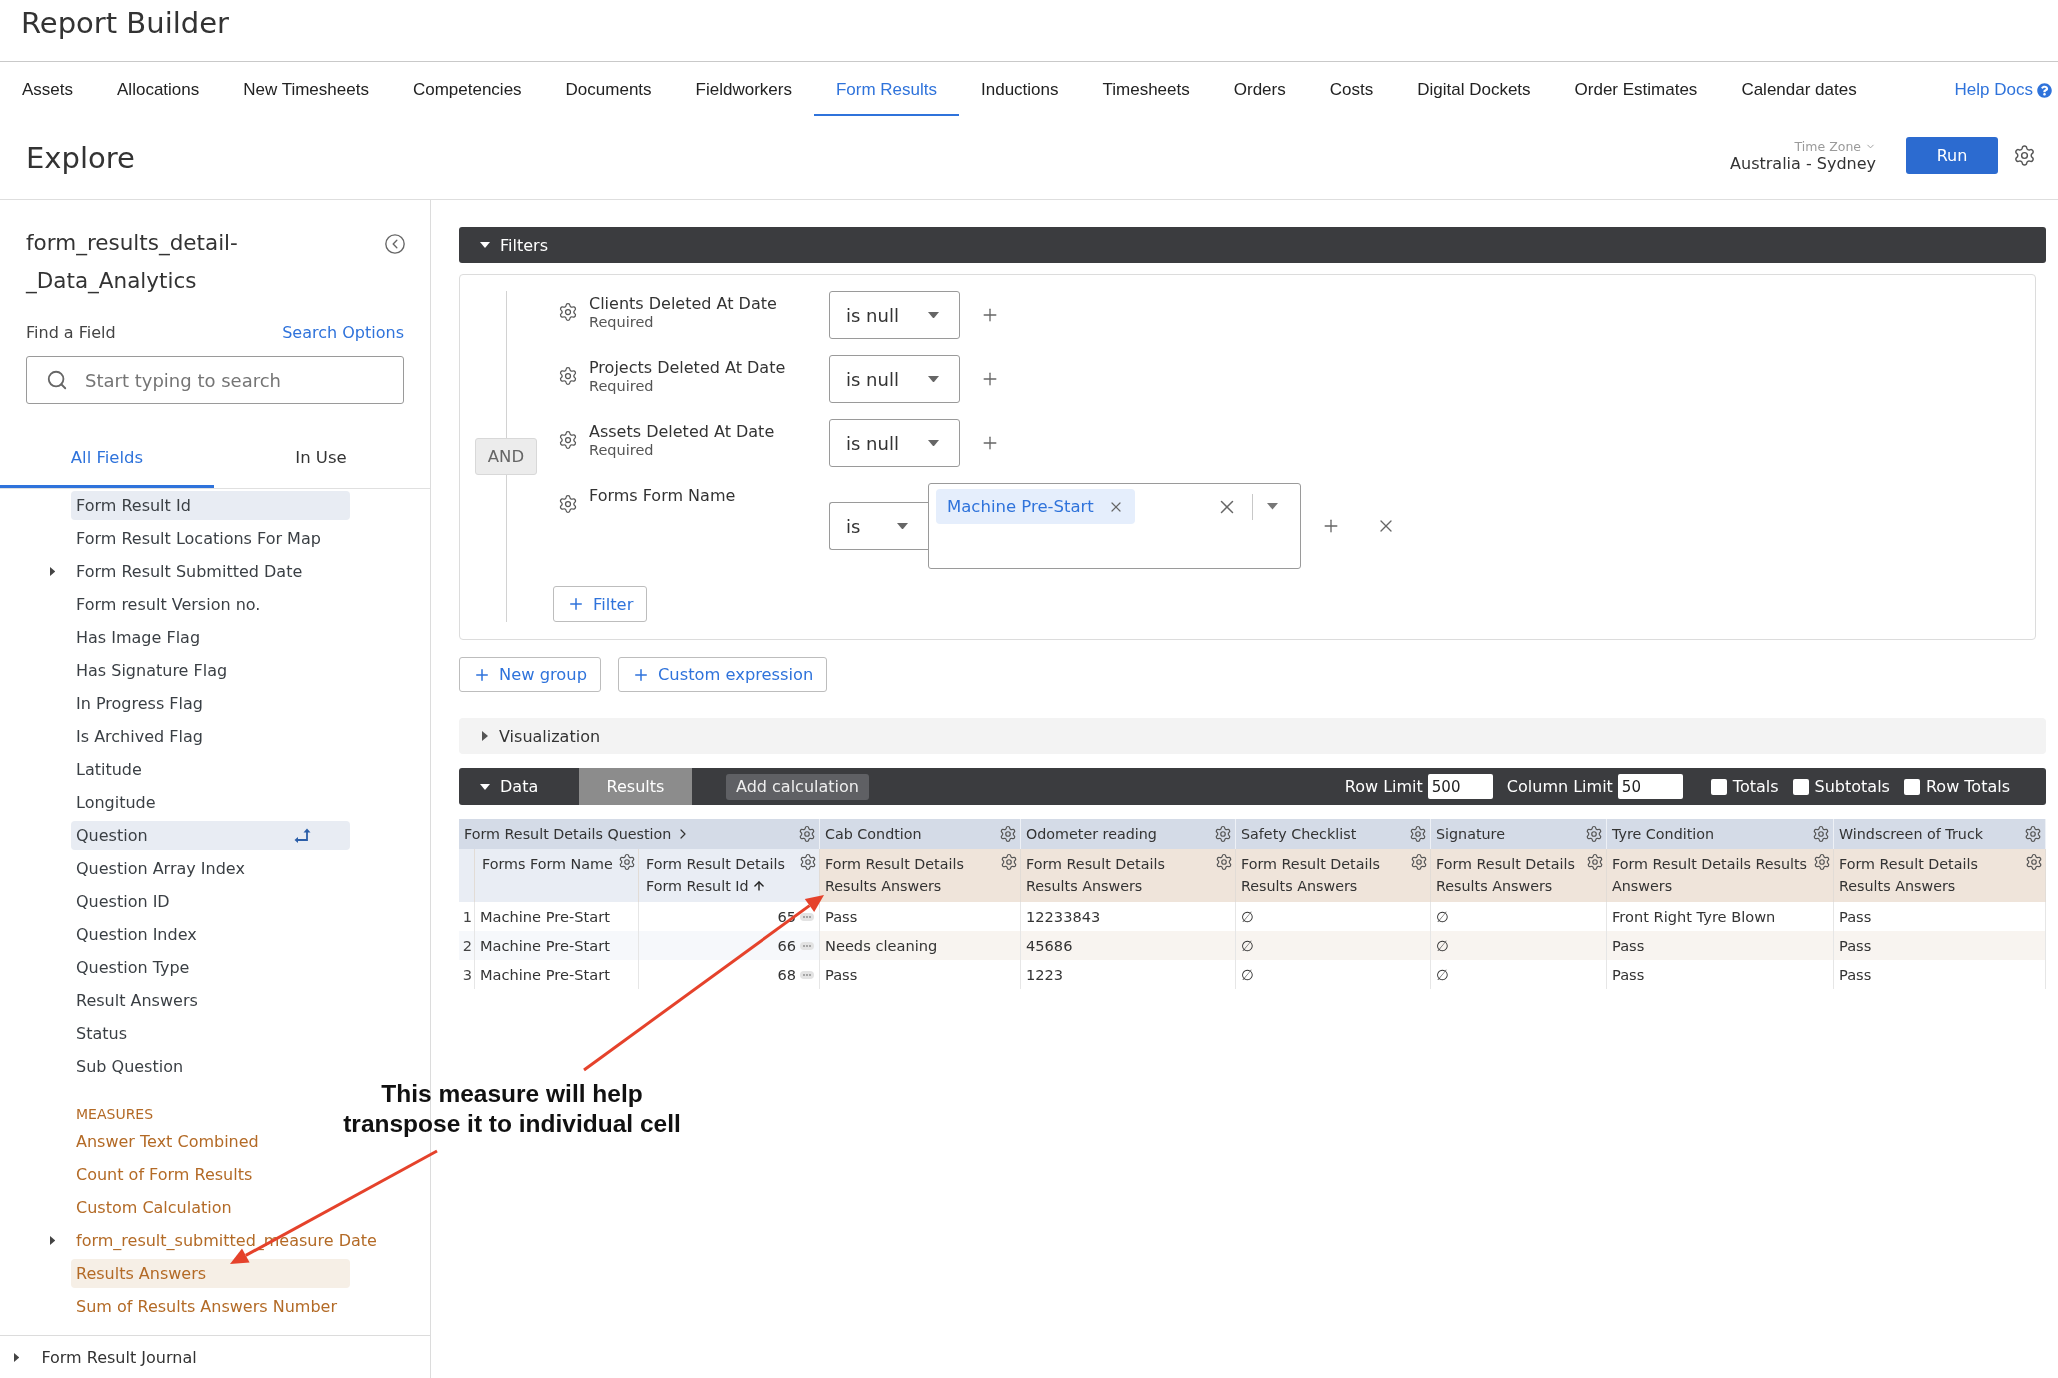  Describe the element at coordinates (662, 495) in the screenshot. I see `filter-field-name: Forms Form Name` at that location.